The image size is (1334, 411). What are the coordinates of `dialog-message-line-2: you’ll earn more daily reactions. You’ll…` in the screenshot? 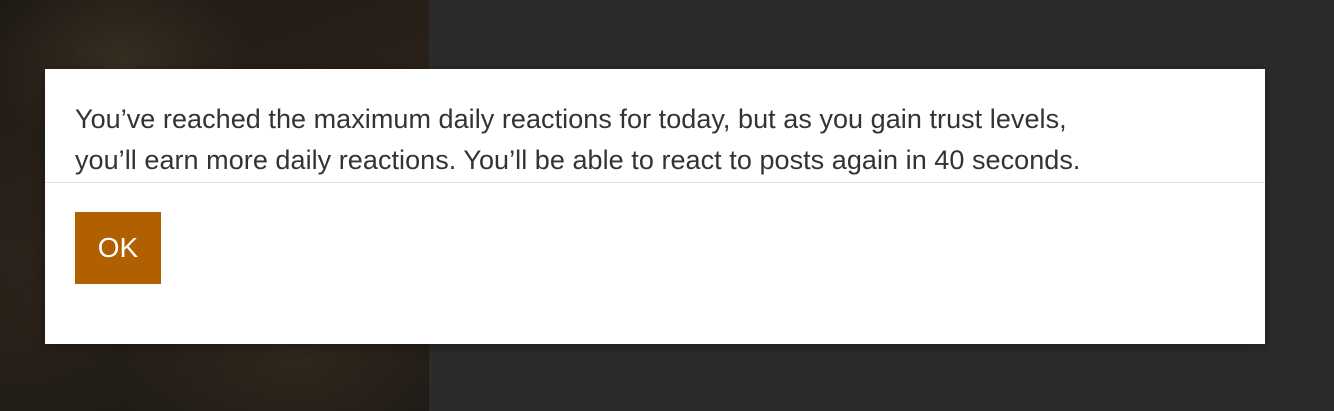 It's located at (578, 160).